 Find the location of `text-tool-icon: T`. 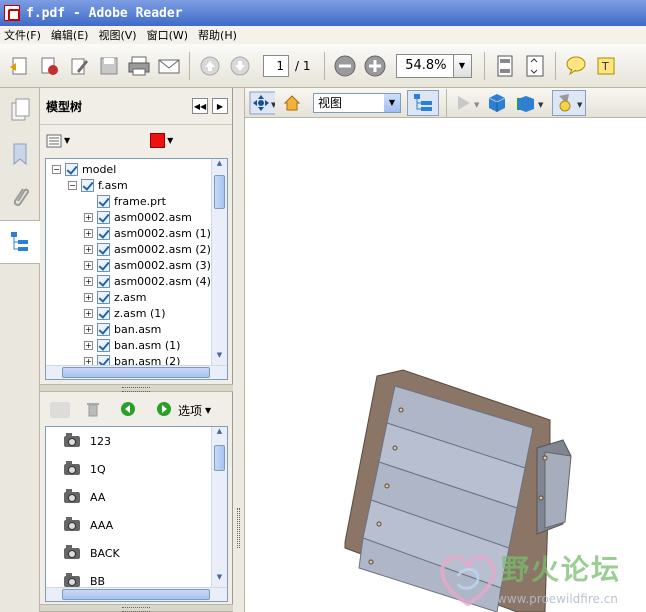

text-tool-icon: T is located at coordinates (606, 66).